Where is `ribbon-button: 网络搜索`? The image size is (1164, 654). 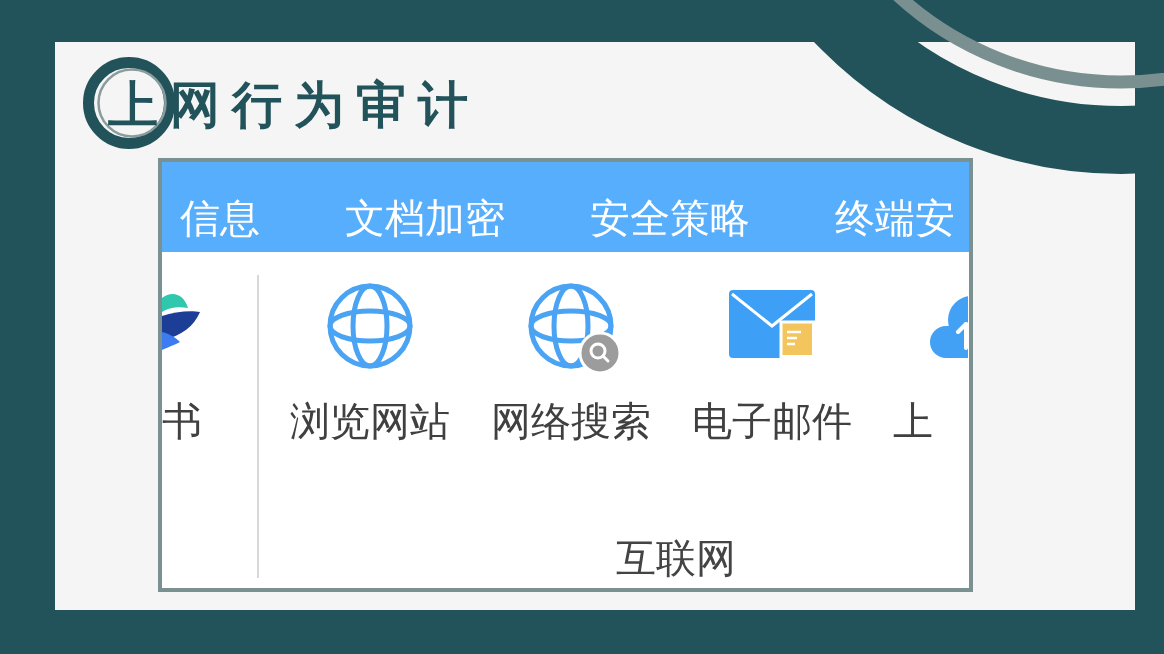 ribbon-button: 网络搜索 is located at coordinates (571, 362).